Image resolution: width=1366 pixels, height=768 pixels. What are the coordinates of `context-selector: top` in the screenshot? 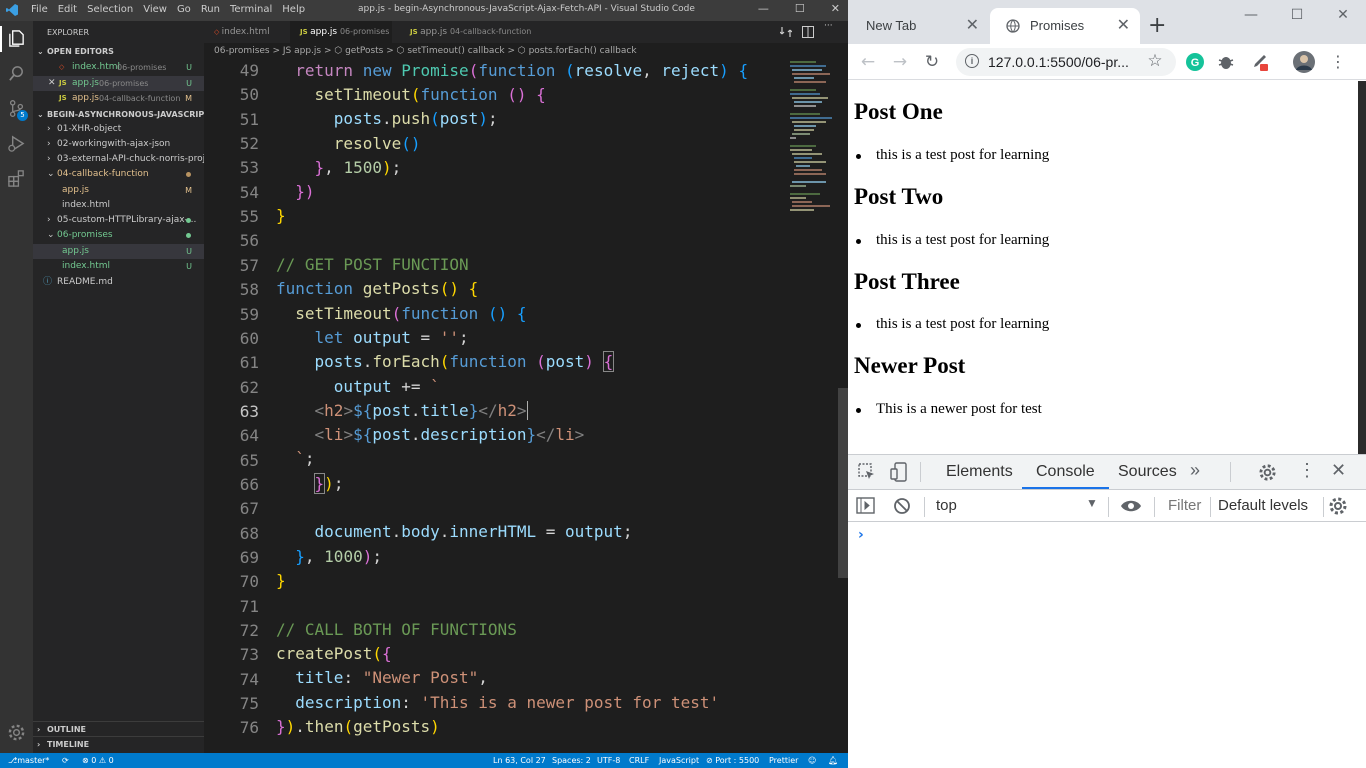 It's located at (946, 505).